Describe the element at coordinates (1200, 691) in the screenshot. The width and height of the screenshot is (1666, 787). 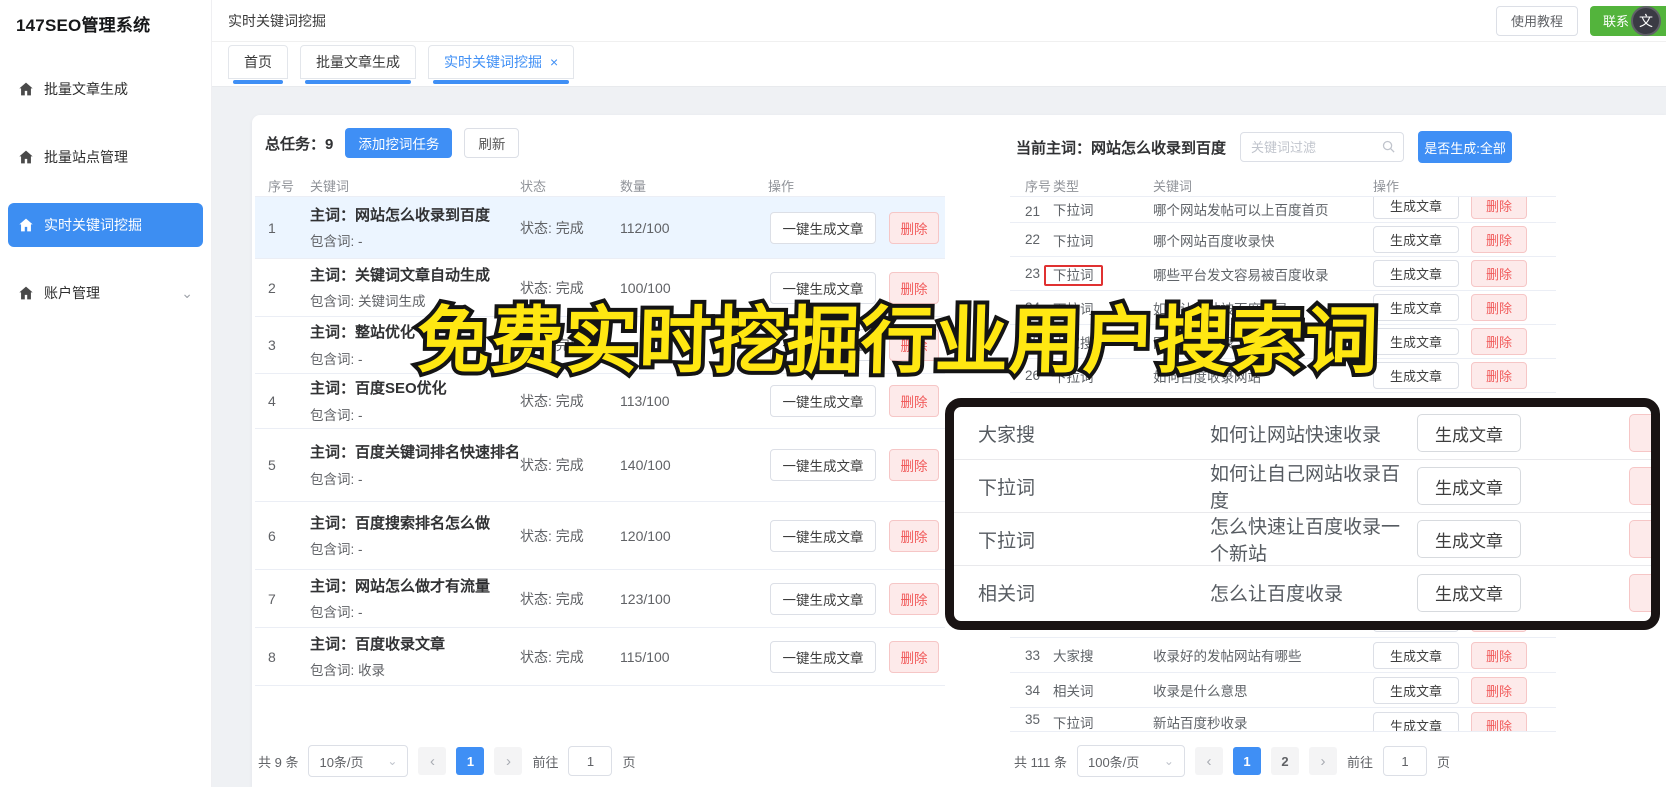
I see `row-keyword: 收录是什么意思` at that location.